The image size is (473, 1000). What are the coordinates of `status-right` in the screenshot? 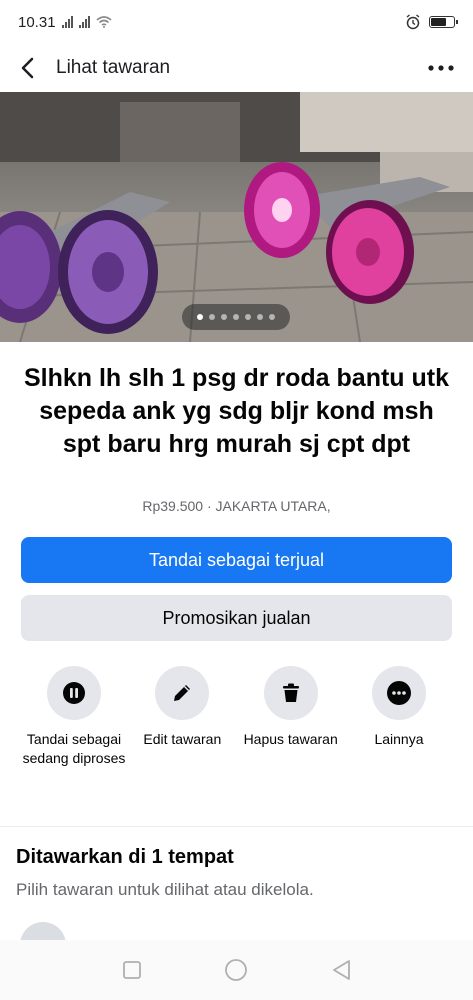 It's located at (431, 22).